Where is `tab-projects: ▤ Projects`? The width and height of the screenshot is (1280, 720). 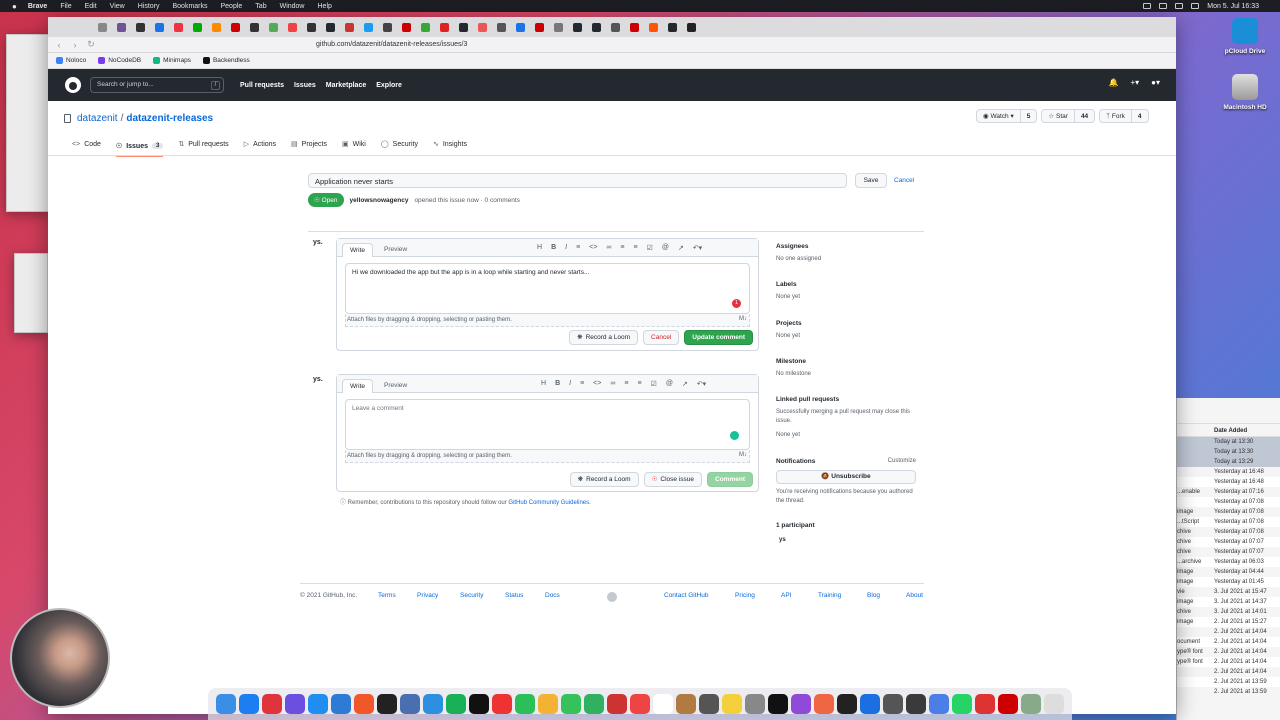 tab-projects: ▤ Projects is located at coordinates (309, 144).